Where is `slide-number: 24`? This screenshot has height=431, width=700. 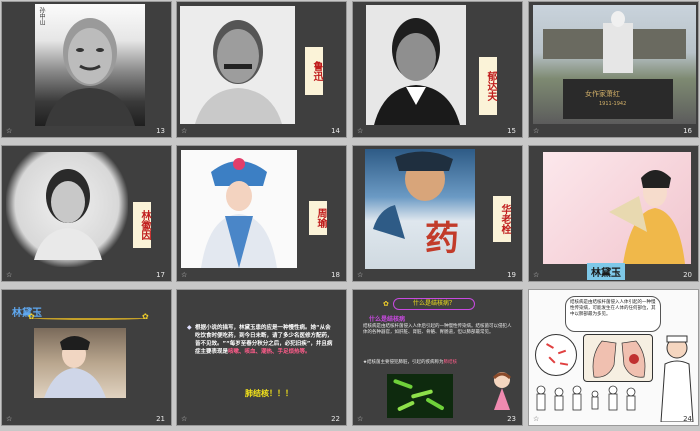
slide-number: 24 is located at coordinates (687, 419).